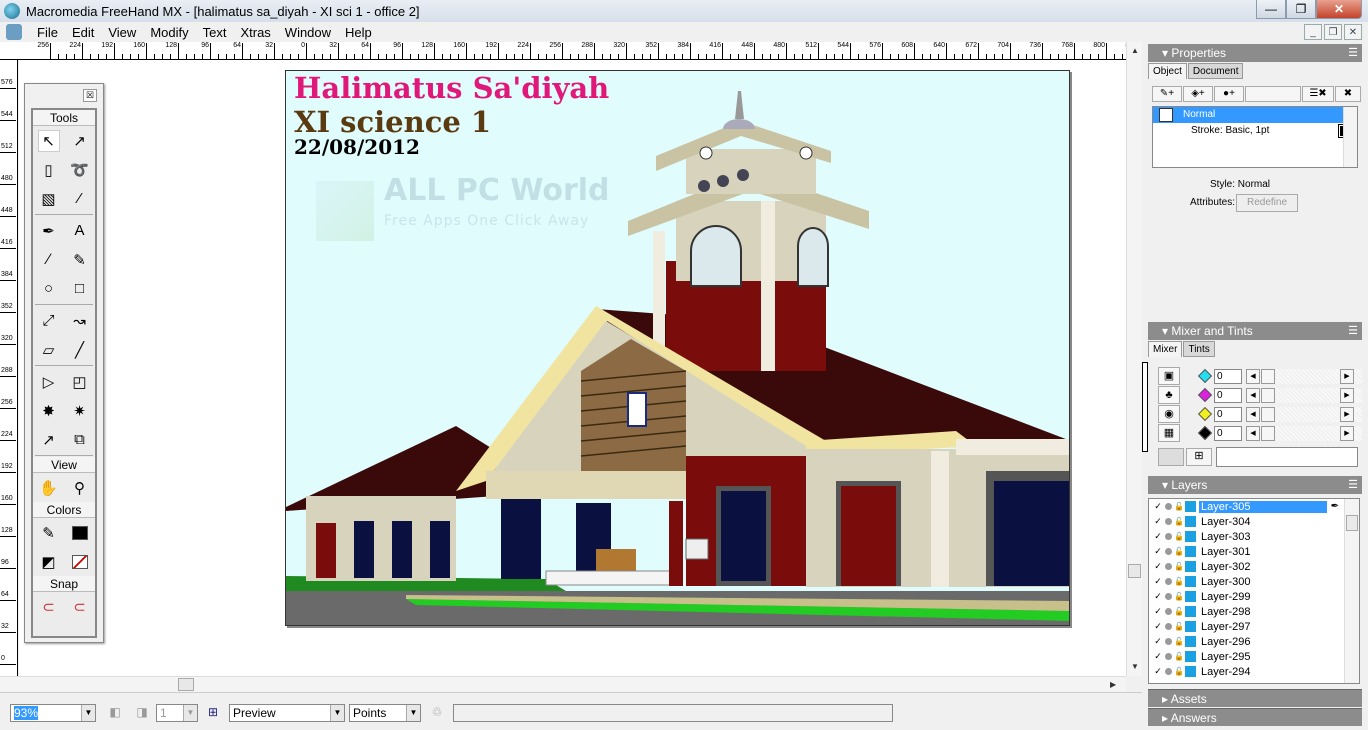  I want to click on redefine-button: Redefine, so click(1267, 203).